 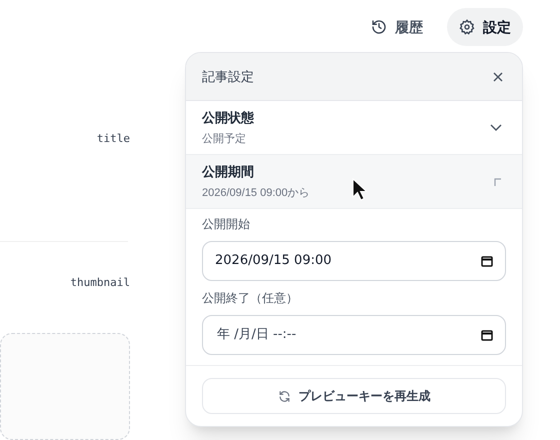 What do you see at coordinates (113, 139) in the screenshot?
I see `field-label: title` at bounding box center [113, 139].